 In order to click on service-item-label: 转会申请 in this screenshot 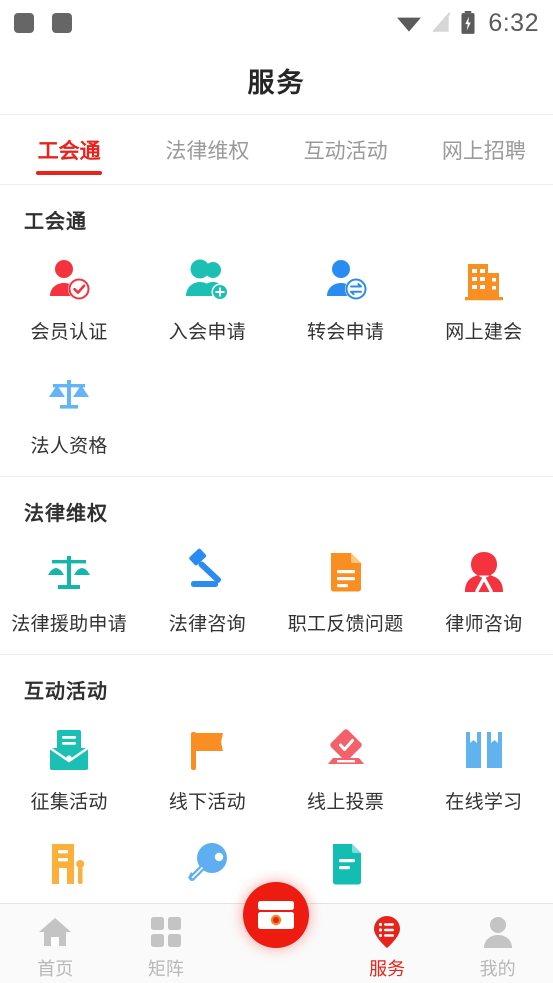, I will do `click(346, 332)`.